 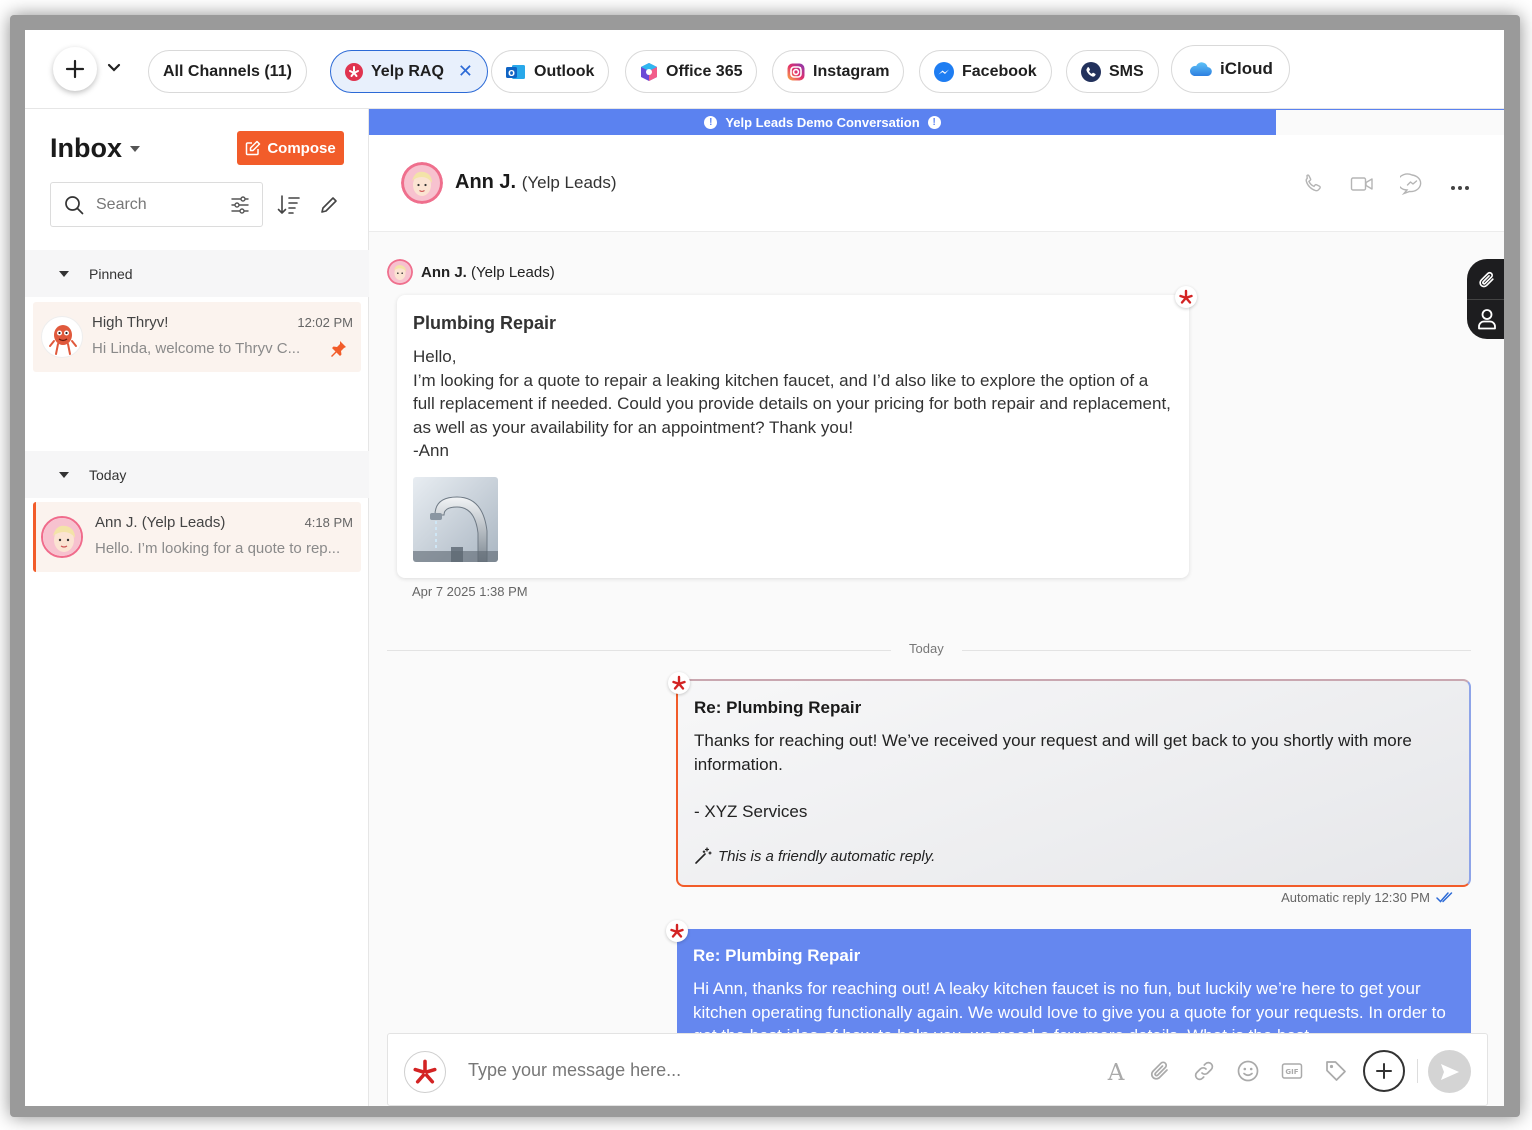 I want to click on send-button, so click(x=1449, y=1071).